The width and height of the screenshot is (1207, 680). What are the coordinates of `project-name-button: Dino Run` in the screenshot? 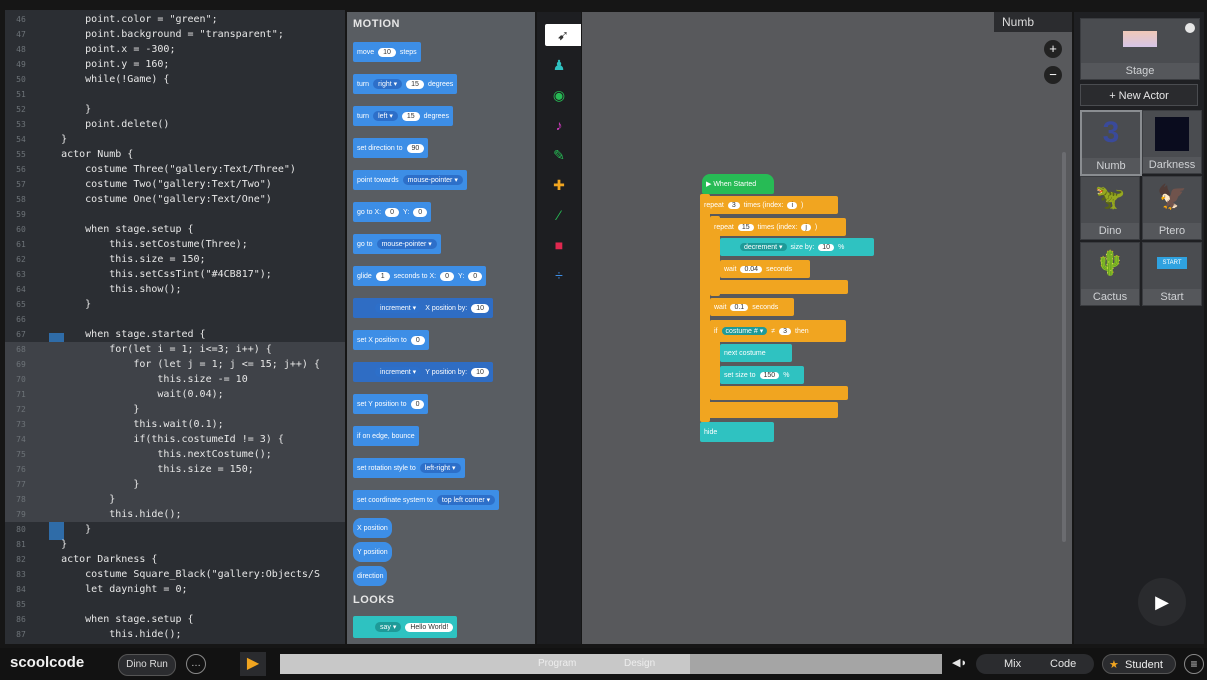 It's located at (147, 665).